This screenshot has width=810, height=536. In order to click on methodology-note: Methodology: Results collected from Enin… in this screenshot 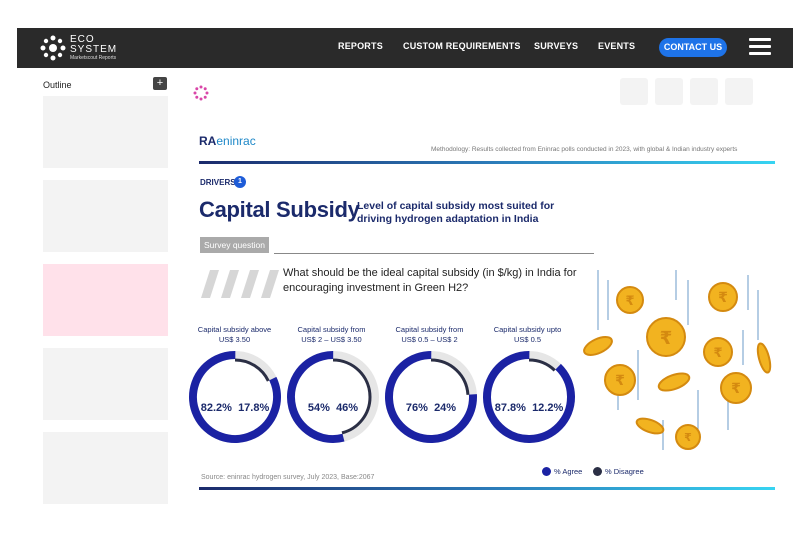, I will do `click(584, 149)`.